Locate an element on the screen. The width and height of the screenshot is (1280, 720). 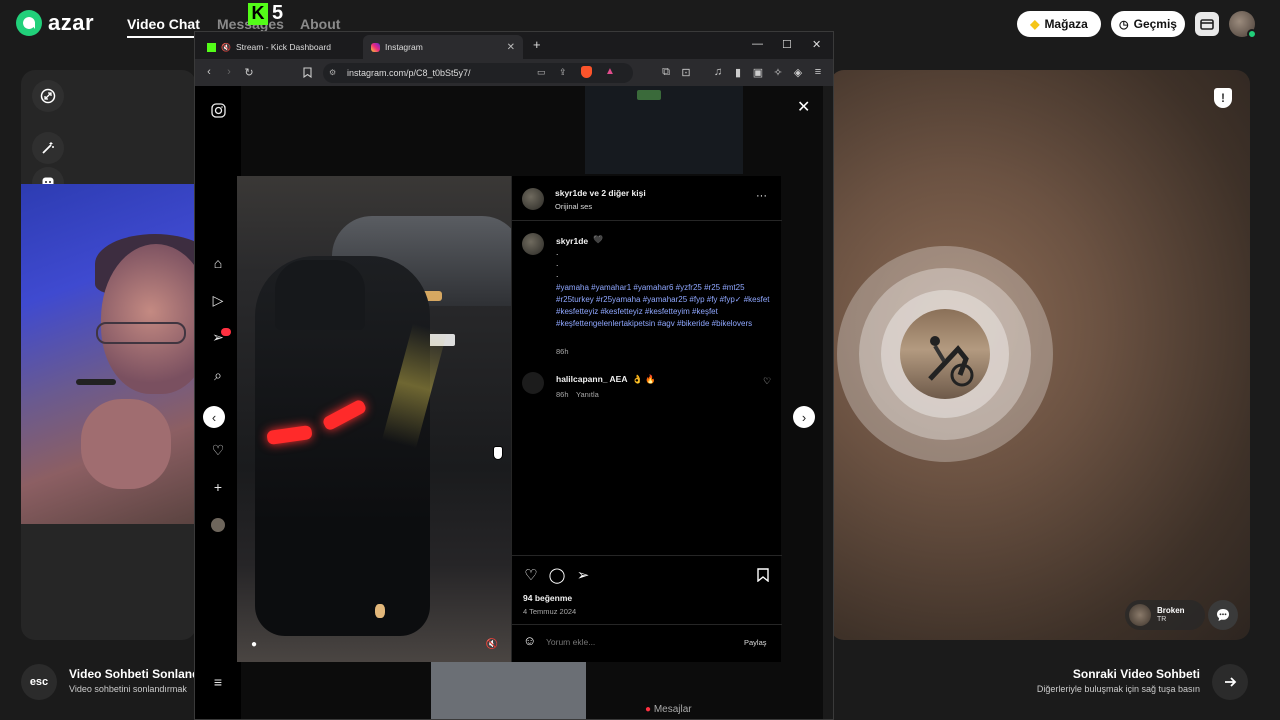
site-info-icon: ⚙ is located at coordinates (332, 72).